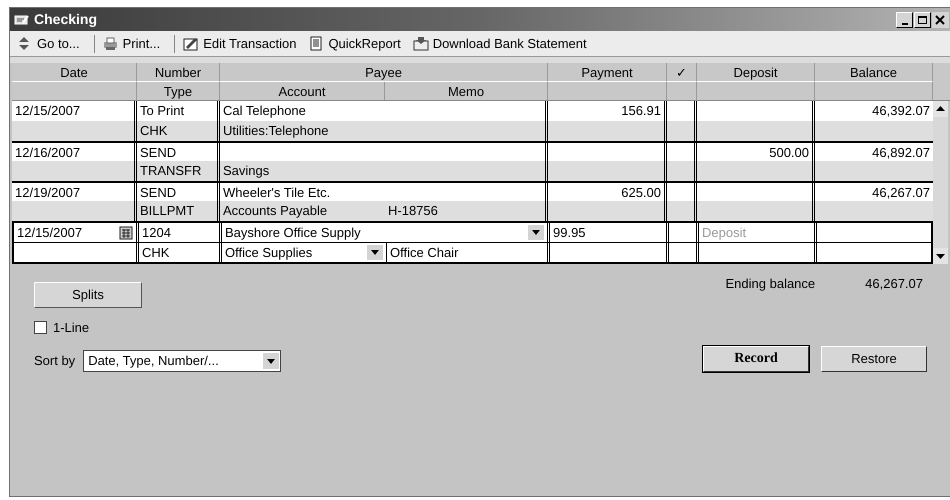 The image size is (950, 500). I want to click on account-field: Office Supplies, so click(304, 252).